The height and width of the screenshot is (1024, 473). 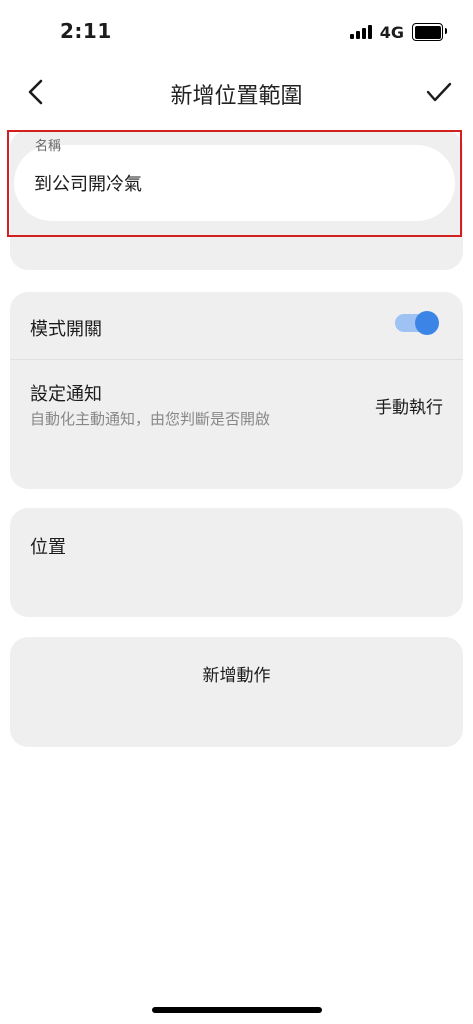 What do you see at coordinates (150, 419) in the screenshot?
I see `notify-description: 自動化主動通知，由您判斷是否開啟` at bounding box center [150, 419].